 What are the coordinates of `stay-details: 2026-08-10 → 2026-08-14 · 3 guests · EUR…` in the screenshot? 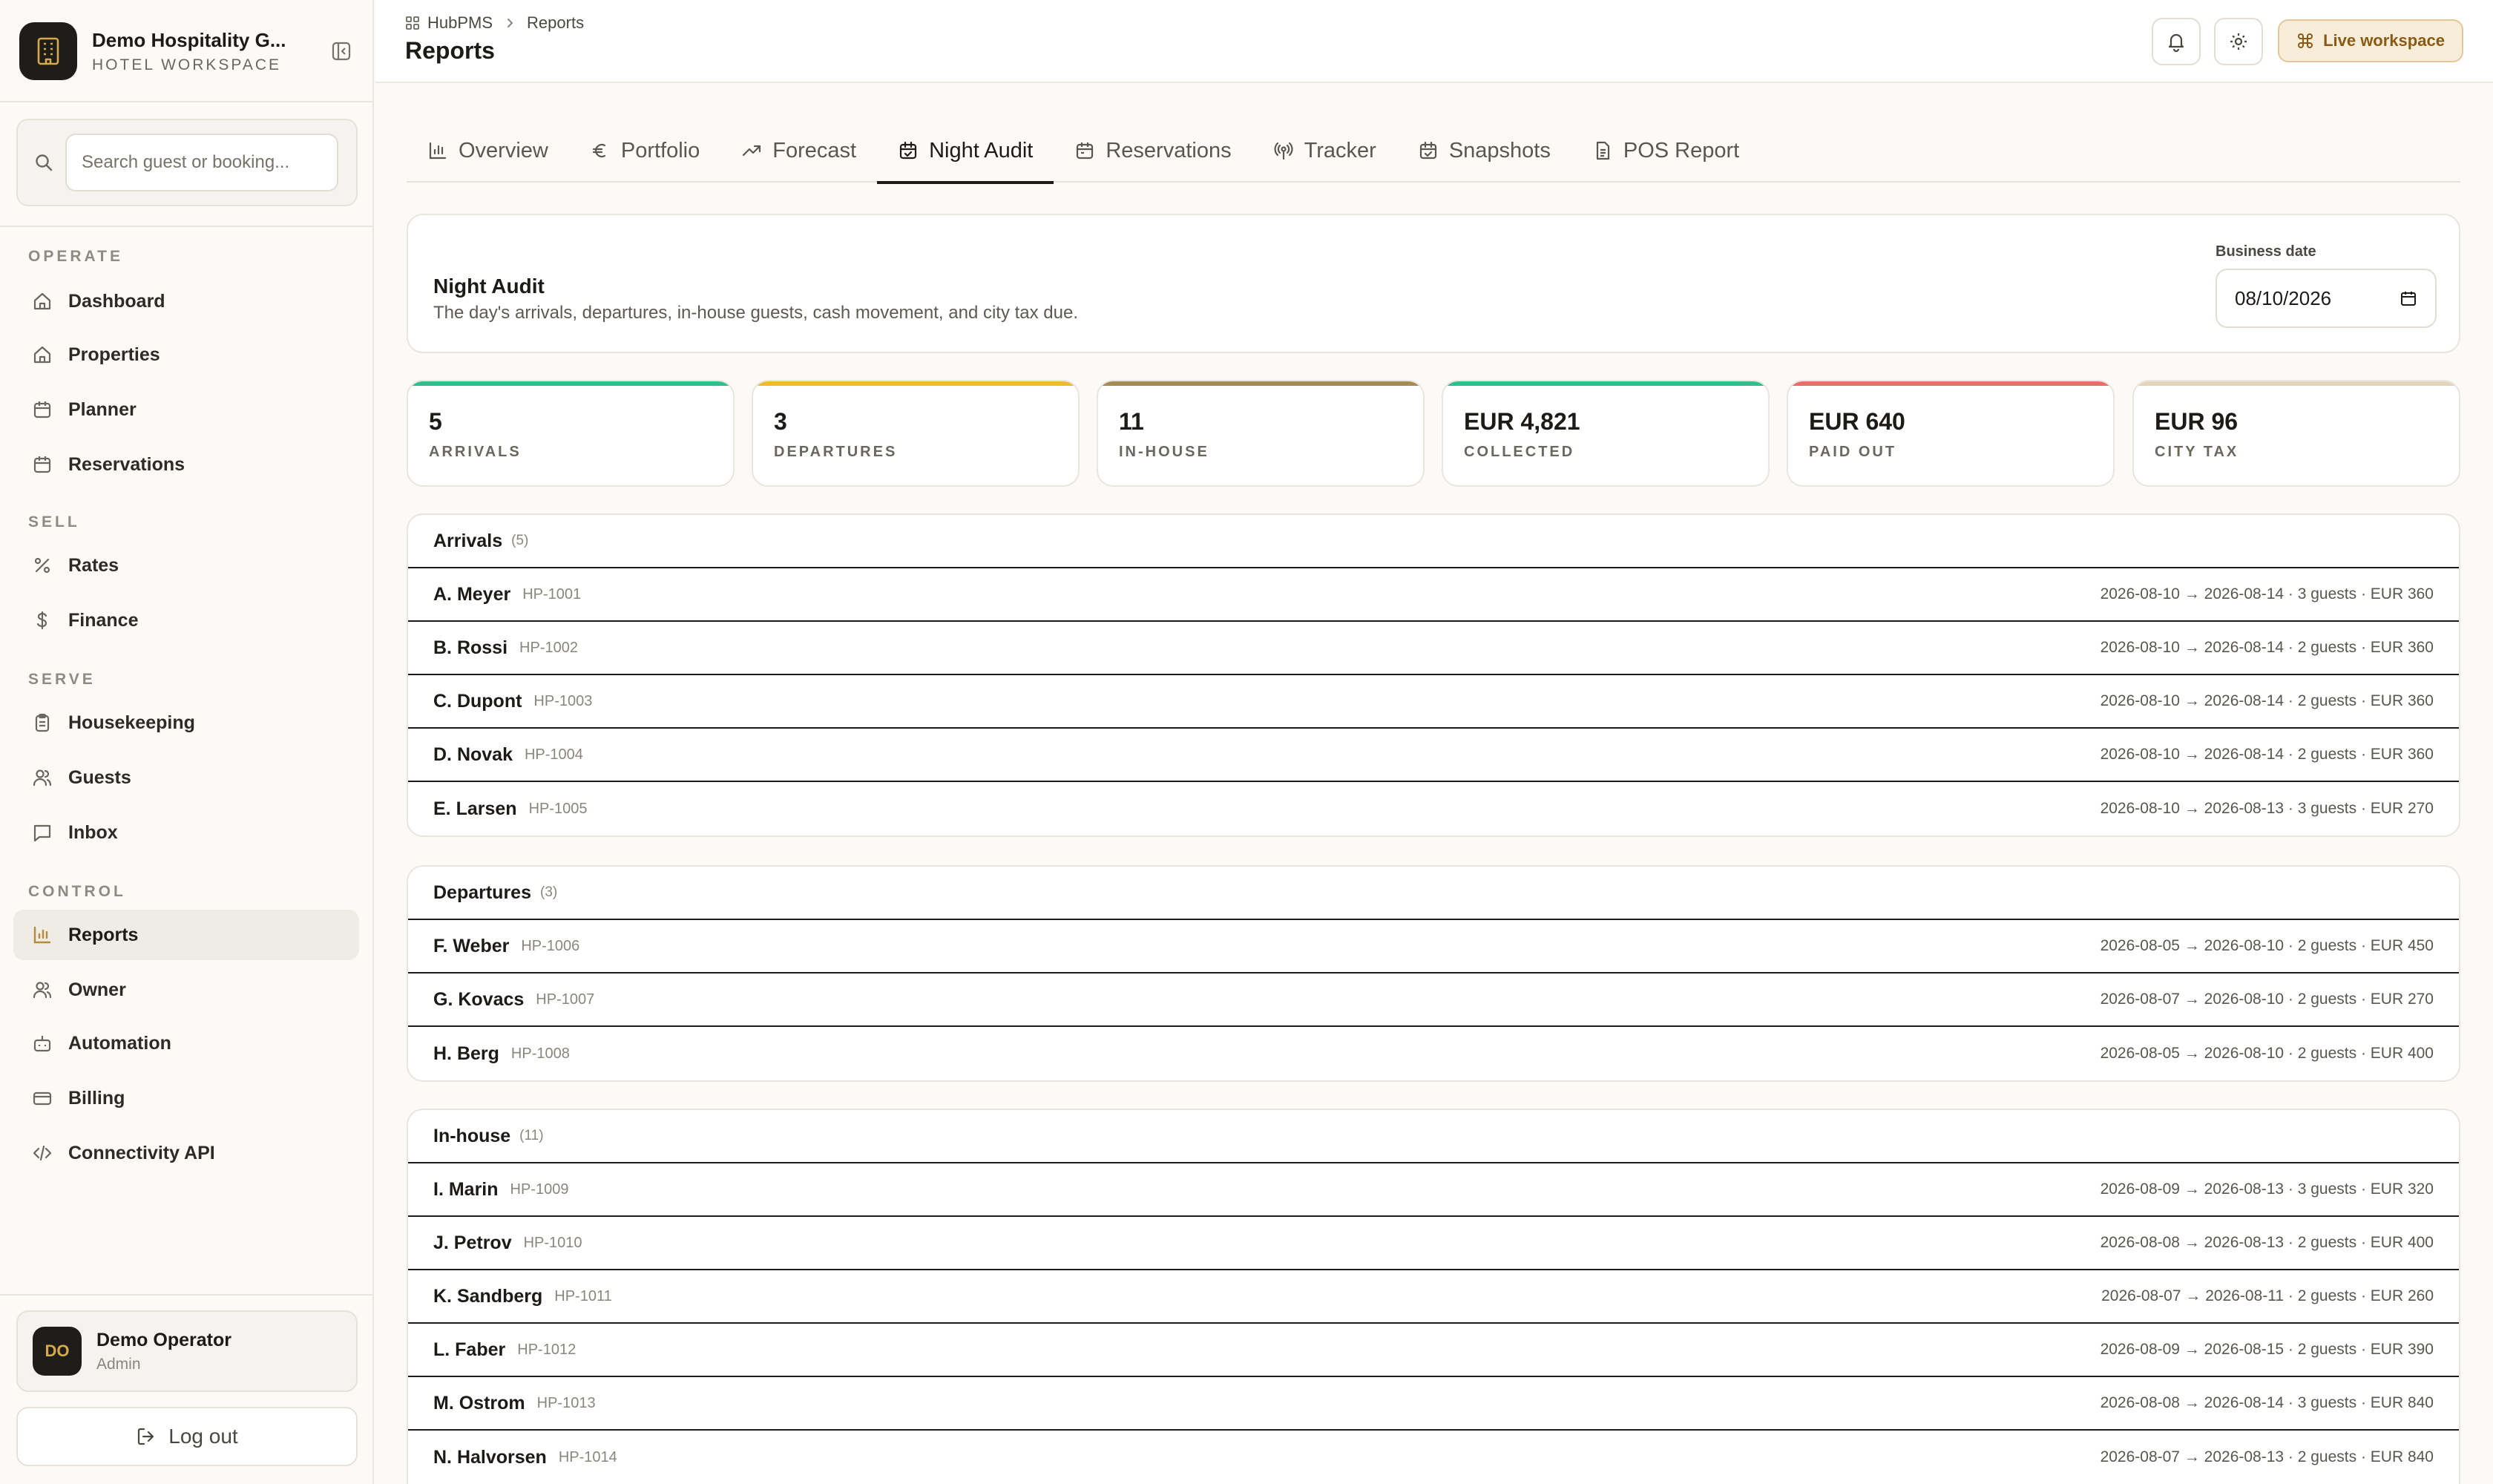 It's located at (2267, 594).